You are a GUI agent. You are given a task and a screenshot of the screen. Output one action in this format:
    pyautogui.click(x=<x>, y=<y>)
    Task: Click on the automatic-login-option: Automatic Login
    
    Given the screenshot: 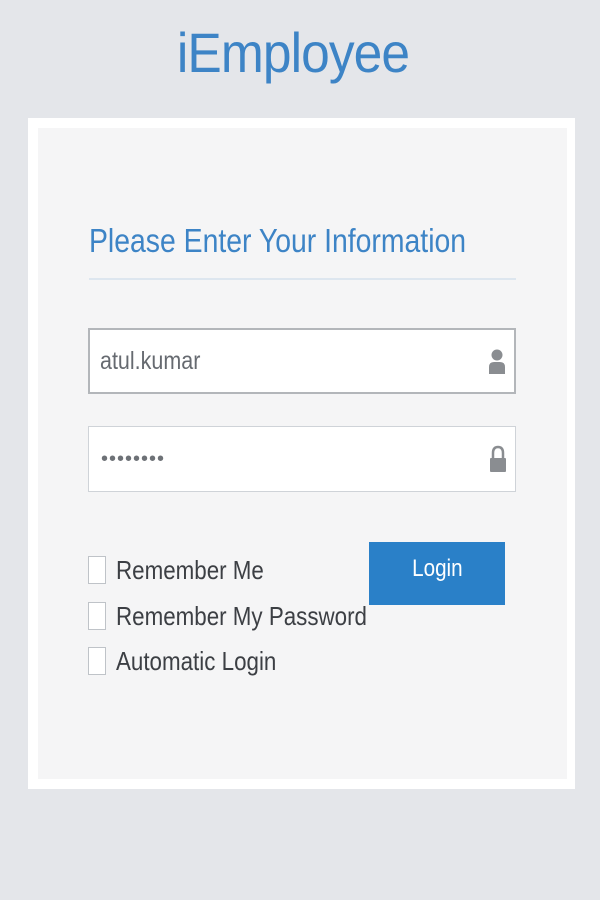 What is the action you would take?
    pyautogui.click(x=223, y=661)
    